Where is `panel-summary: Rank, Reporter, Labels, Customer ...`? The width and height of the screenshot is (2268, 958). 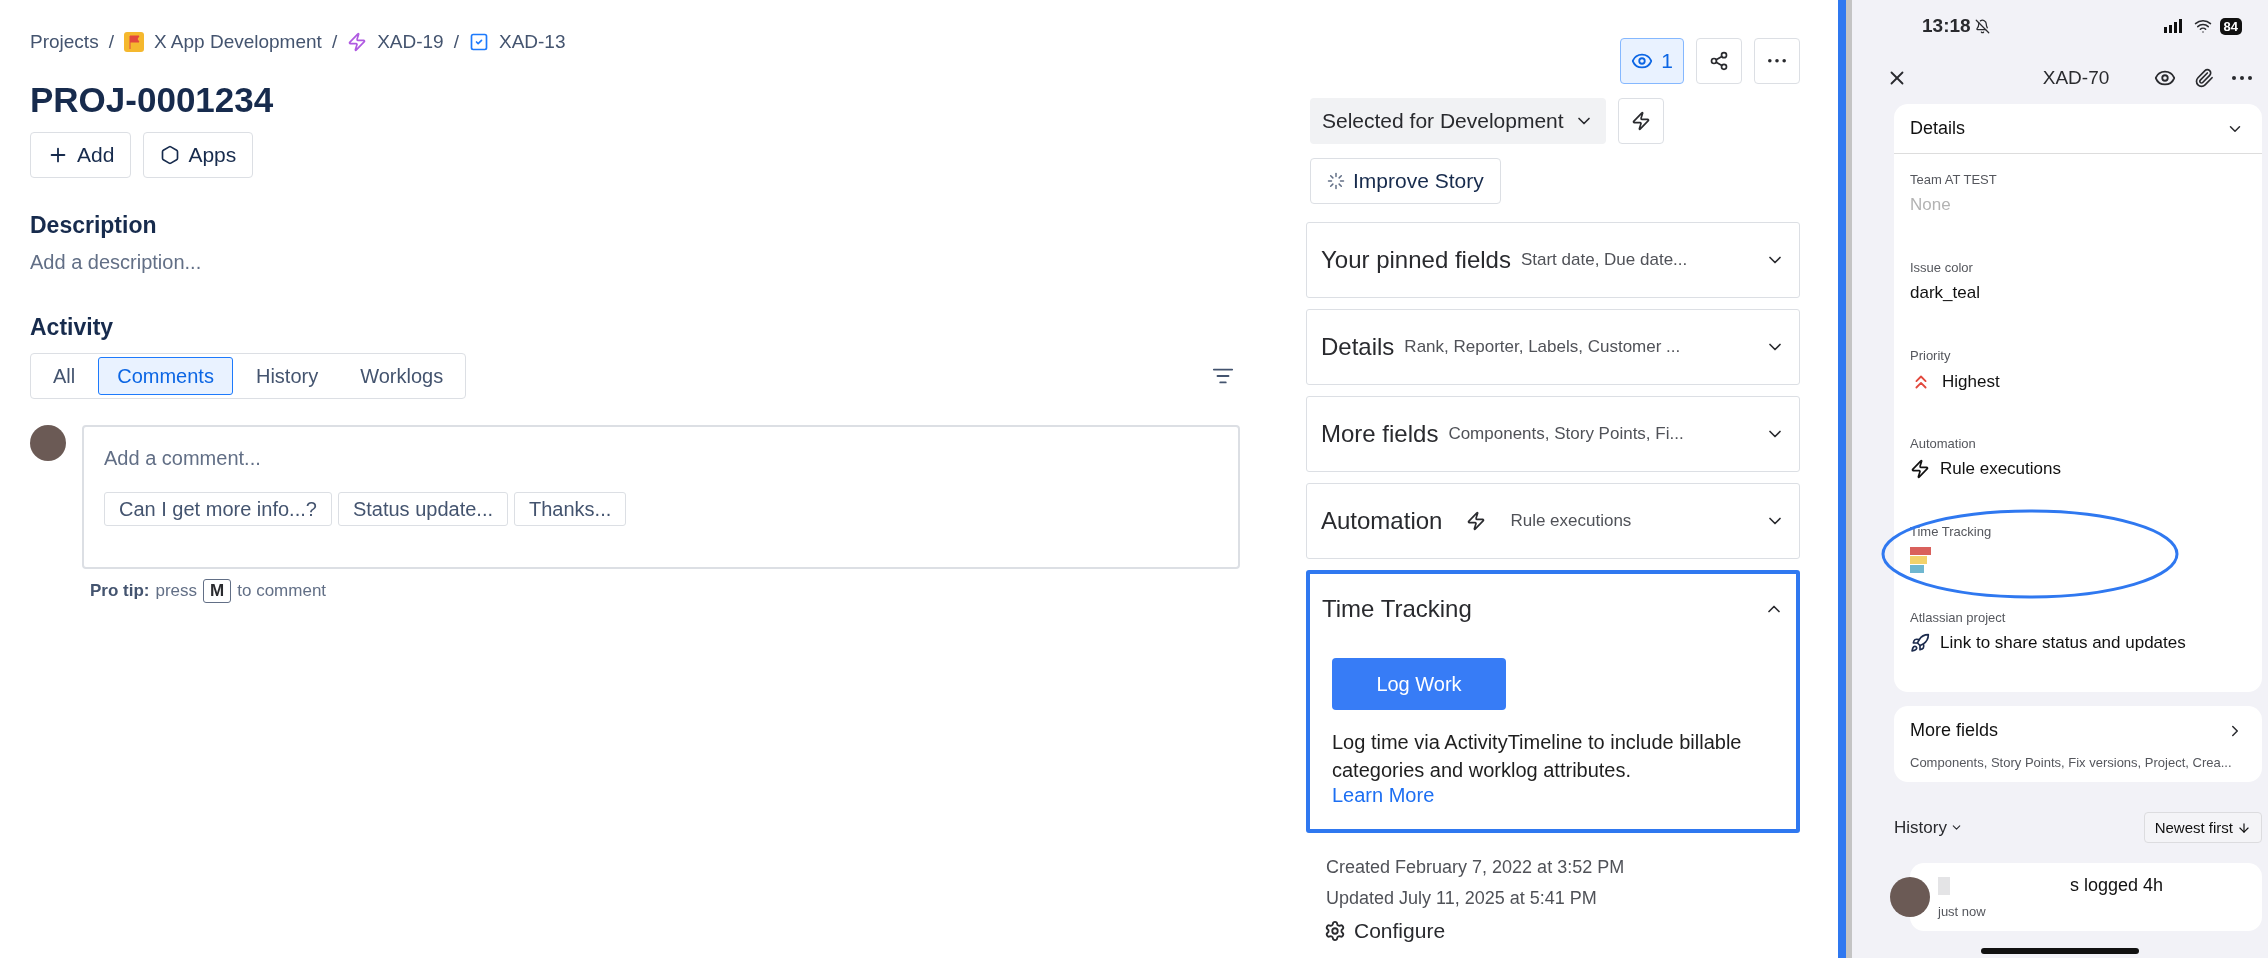 panel-summary: Rank, Reporter, Labels, Customer ... is located at coordinates (1543, 347).